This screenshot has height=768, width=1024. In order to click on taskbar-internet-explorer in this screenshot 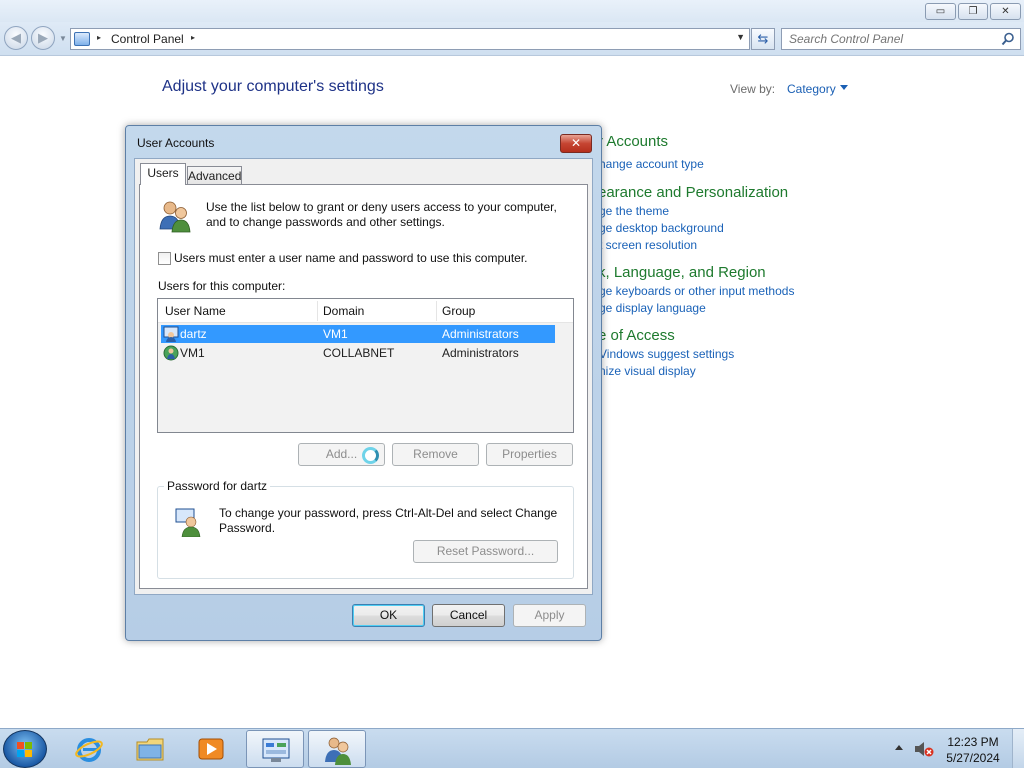, I will do `click(89, 749)`.